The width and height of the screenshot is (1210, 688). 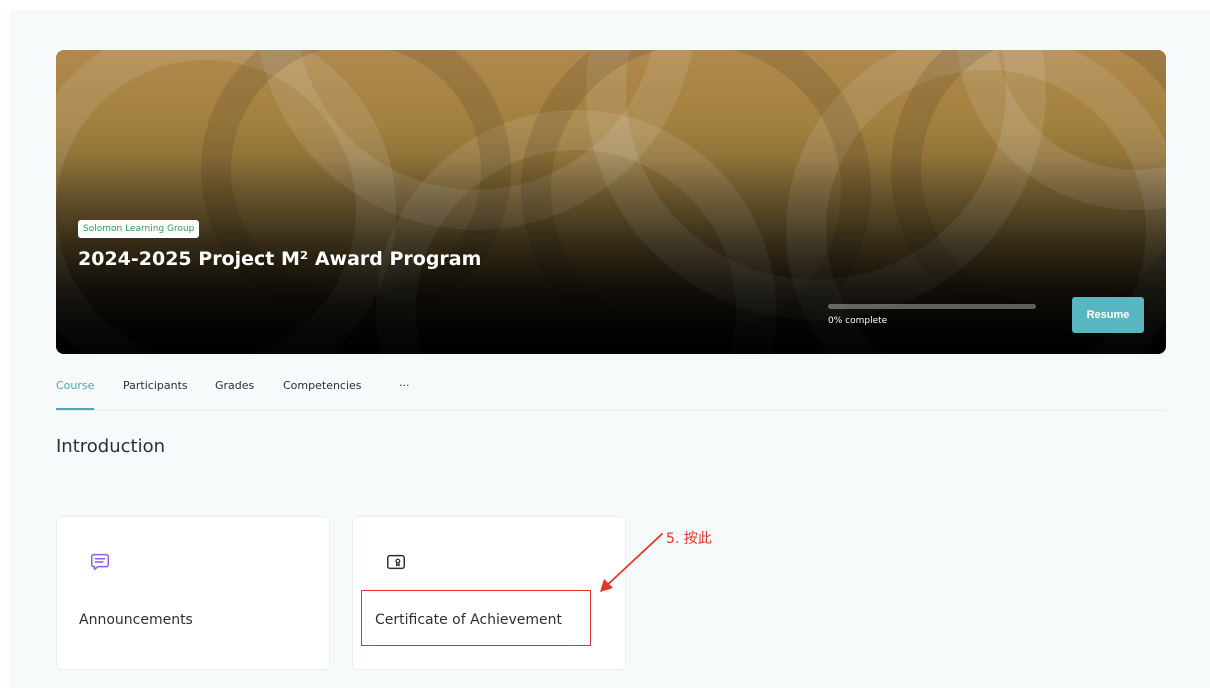 I want to click on progress-bar, so click(x=932, y=306).